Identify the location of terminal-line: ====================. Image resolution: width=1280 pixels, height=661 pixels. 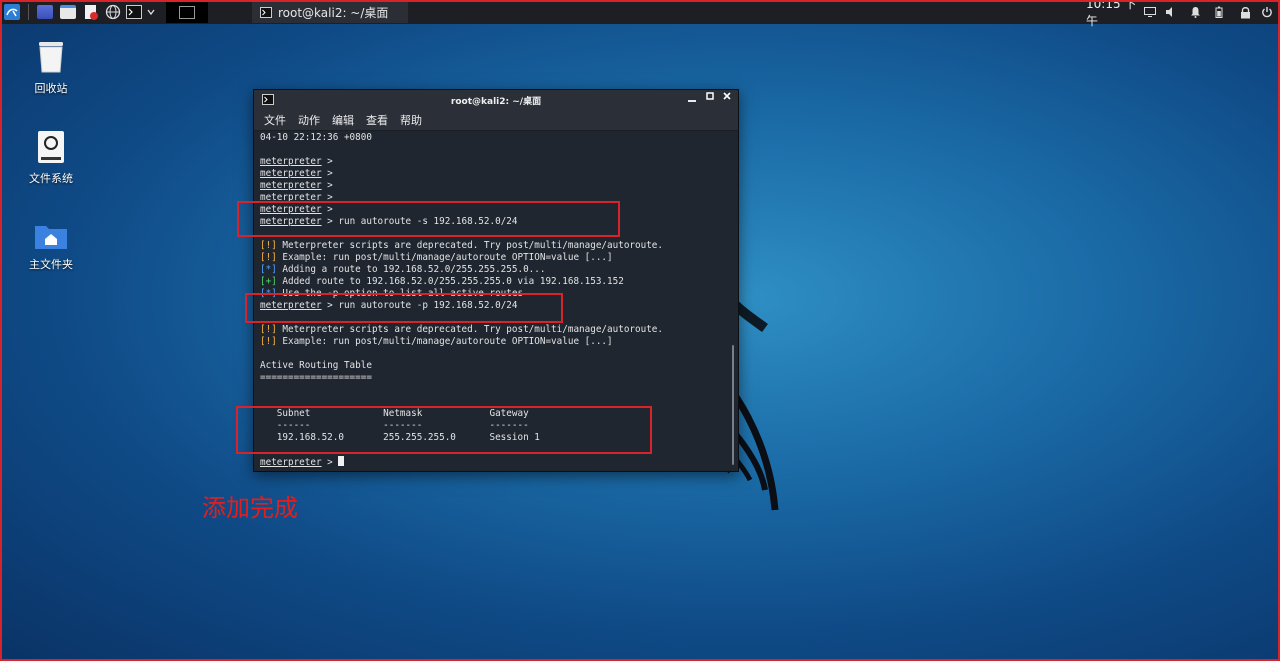
(494, 378).